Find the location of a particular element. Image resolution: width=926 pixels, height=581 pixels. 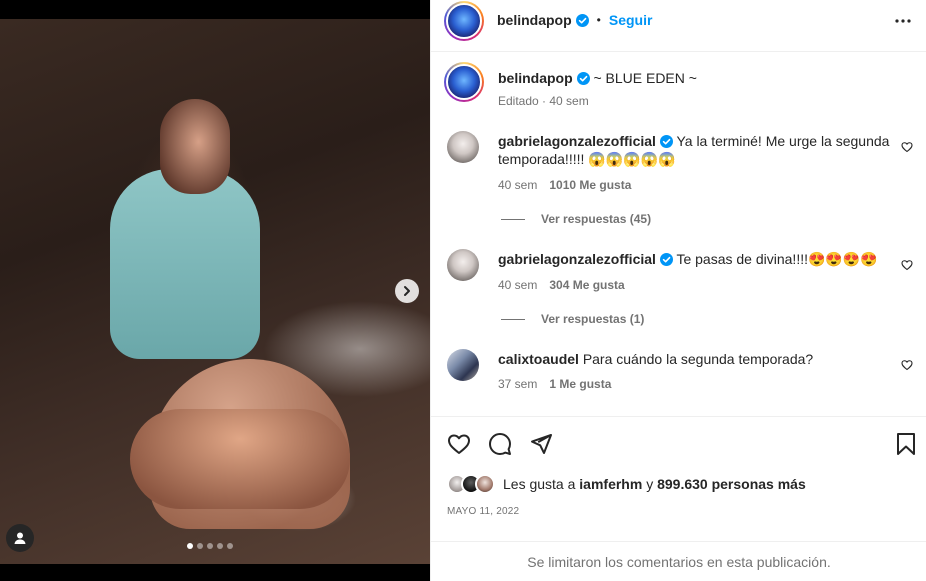

view-replies-button: Ver respuestas (45) is located at coordinates (576, 219).